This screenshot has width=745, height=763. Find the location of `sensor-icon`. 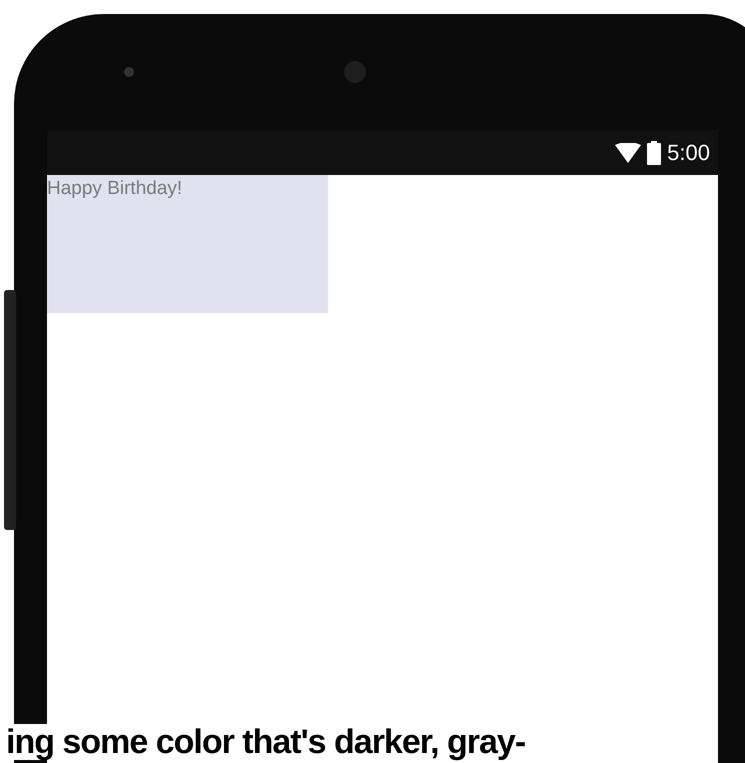

sensor-icon is located at coordinates (129, 72).